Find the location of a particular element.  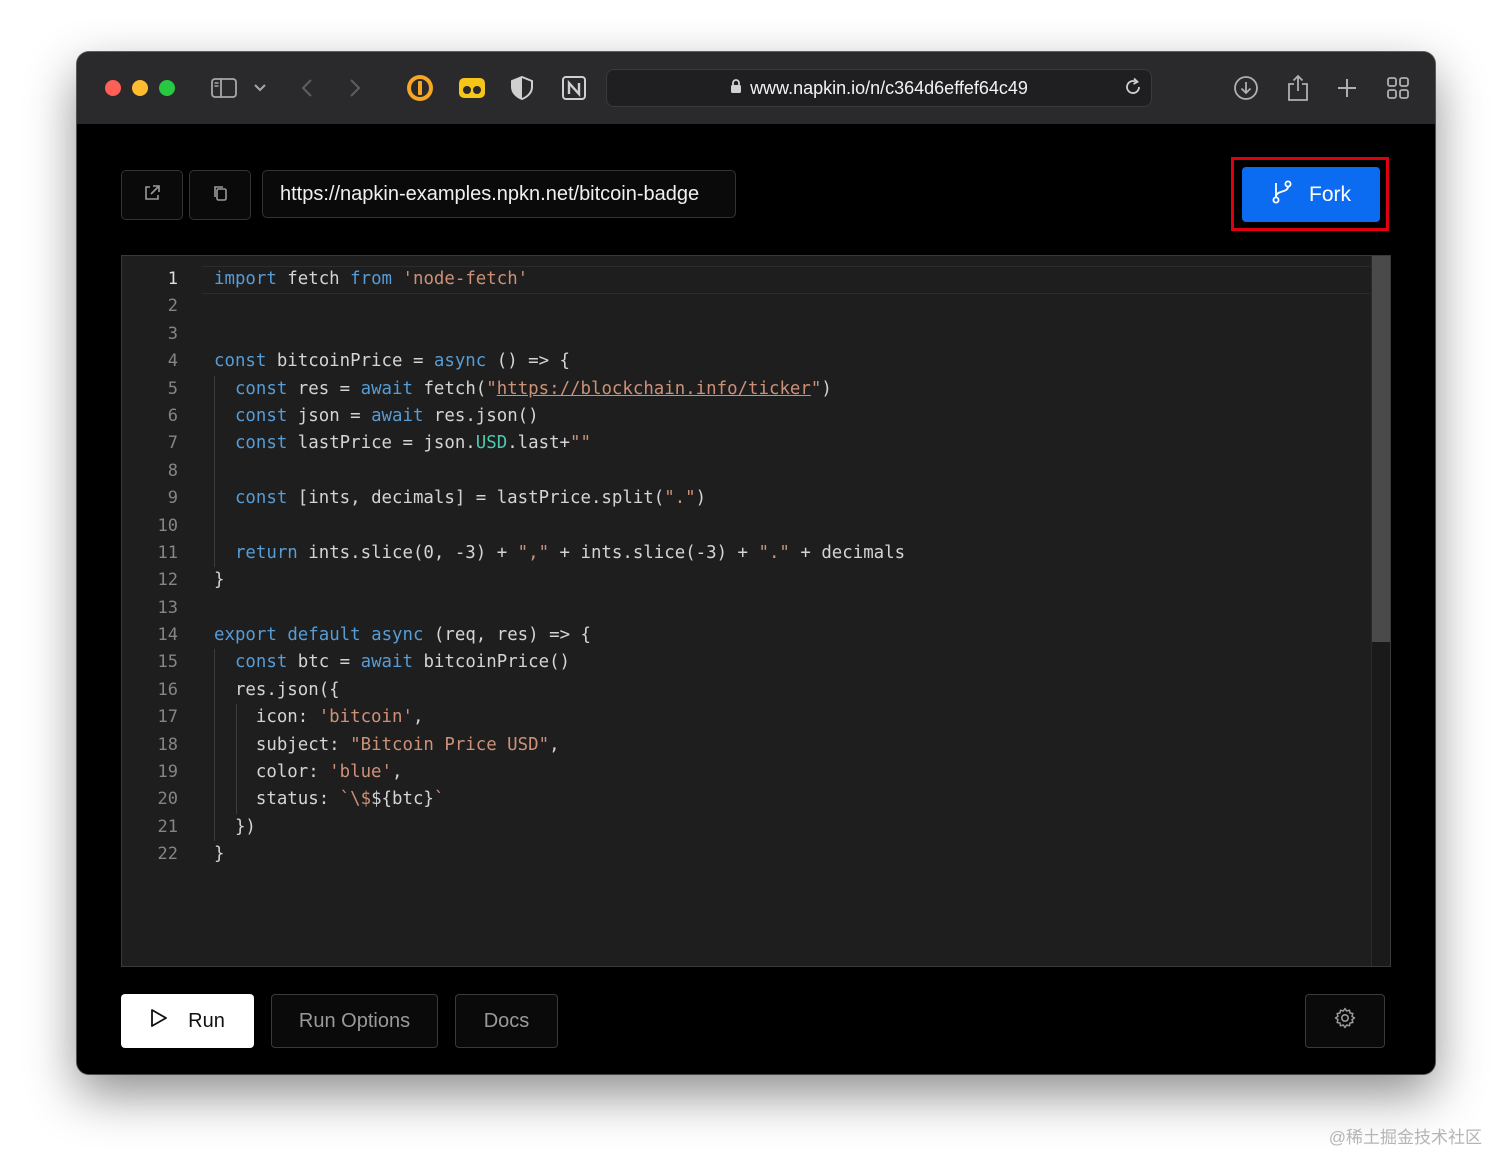

new-tab-icon is located at coordinates (1347, 88).